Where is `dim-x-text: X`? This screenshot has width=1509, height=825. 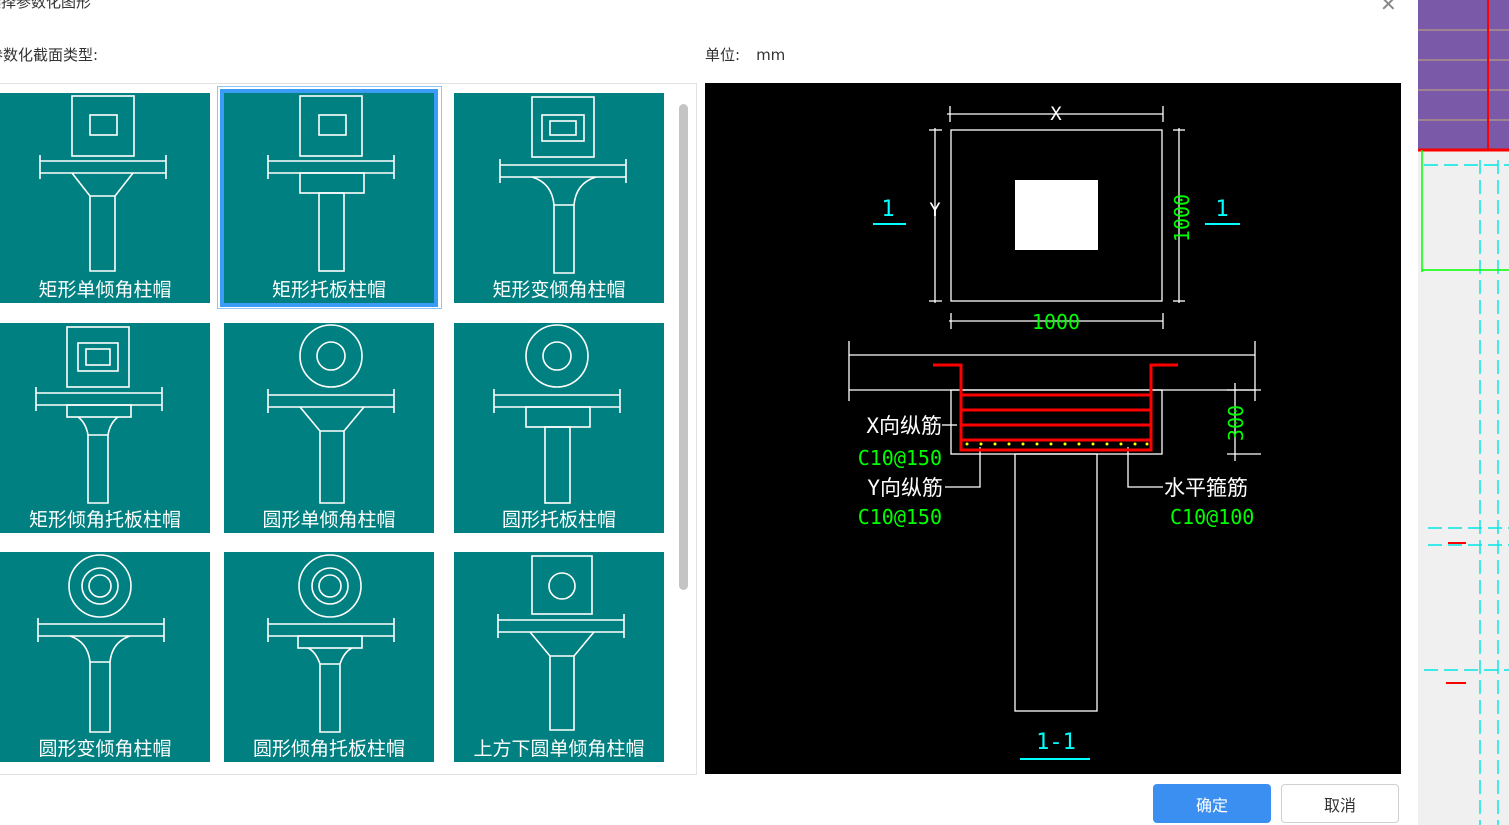 dim-x-text: X is located at coordinates (1056, 114).